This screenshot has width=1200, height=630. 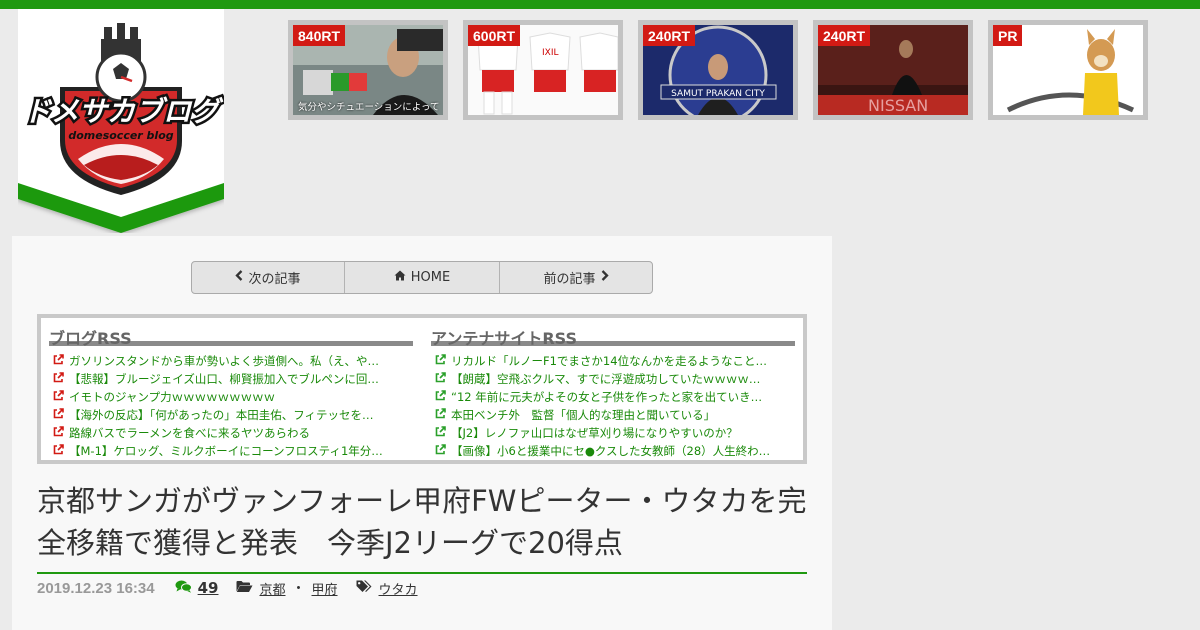 I want to click on thumb-item: IXIL 600RT, so click(x=543, y=70).